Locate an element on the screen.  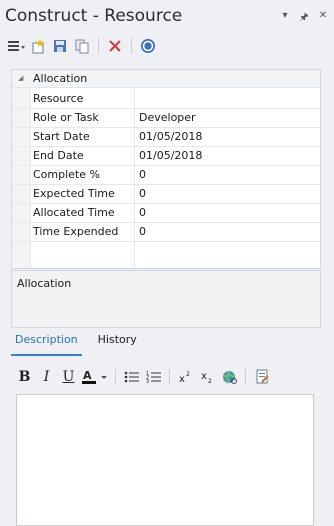
property-value: Developer is located at coordinates (167, 117).